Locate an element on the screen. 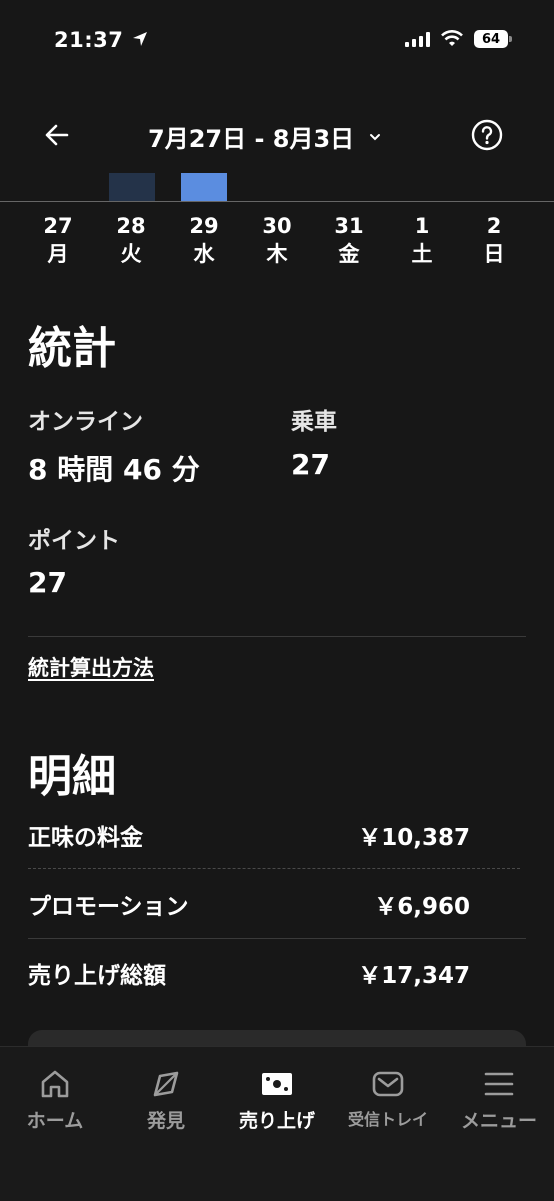  day-number: 29 is located at coordinates (204, 226).